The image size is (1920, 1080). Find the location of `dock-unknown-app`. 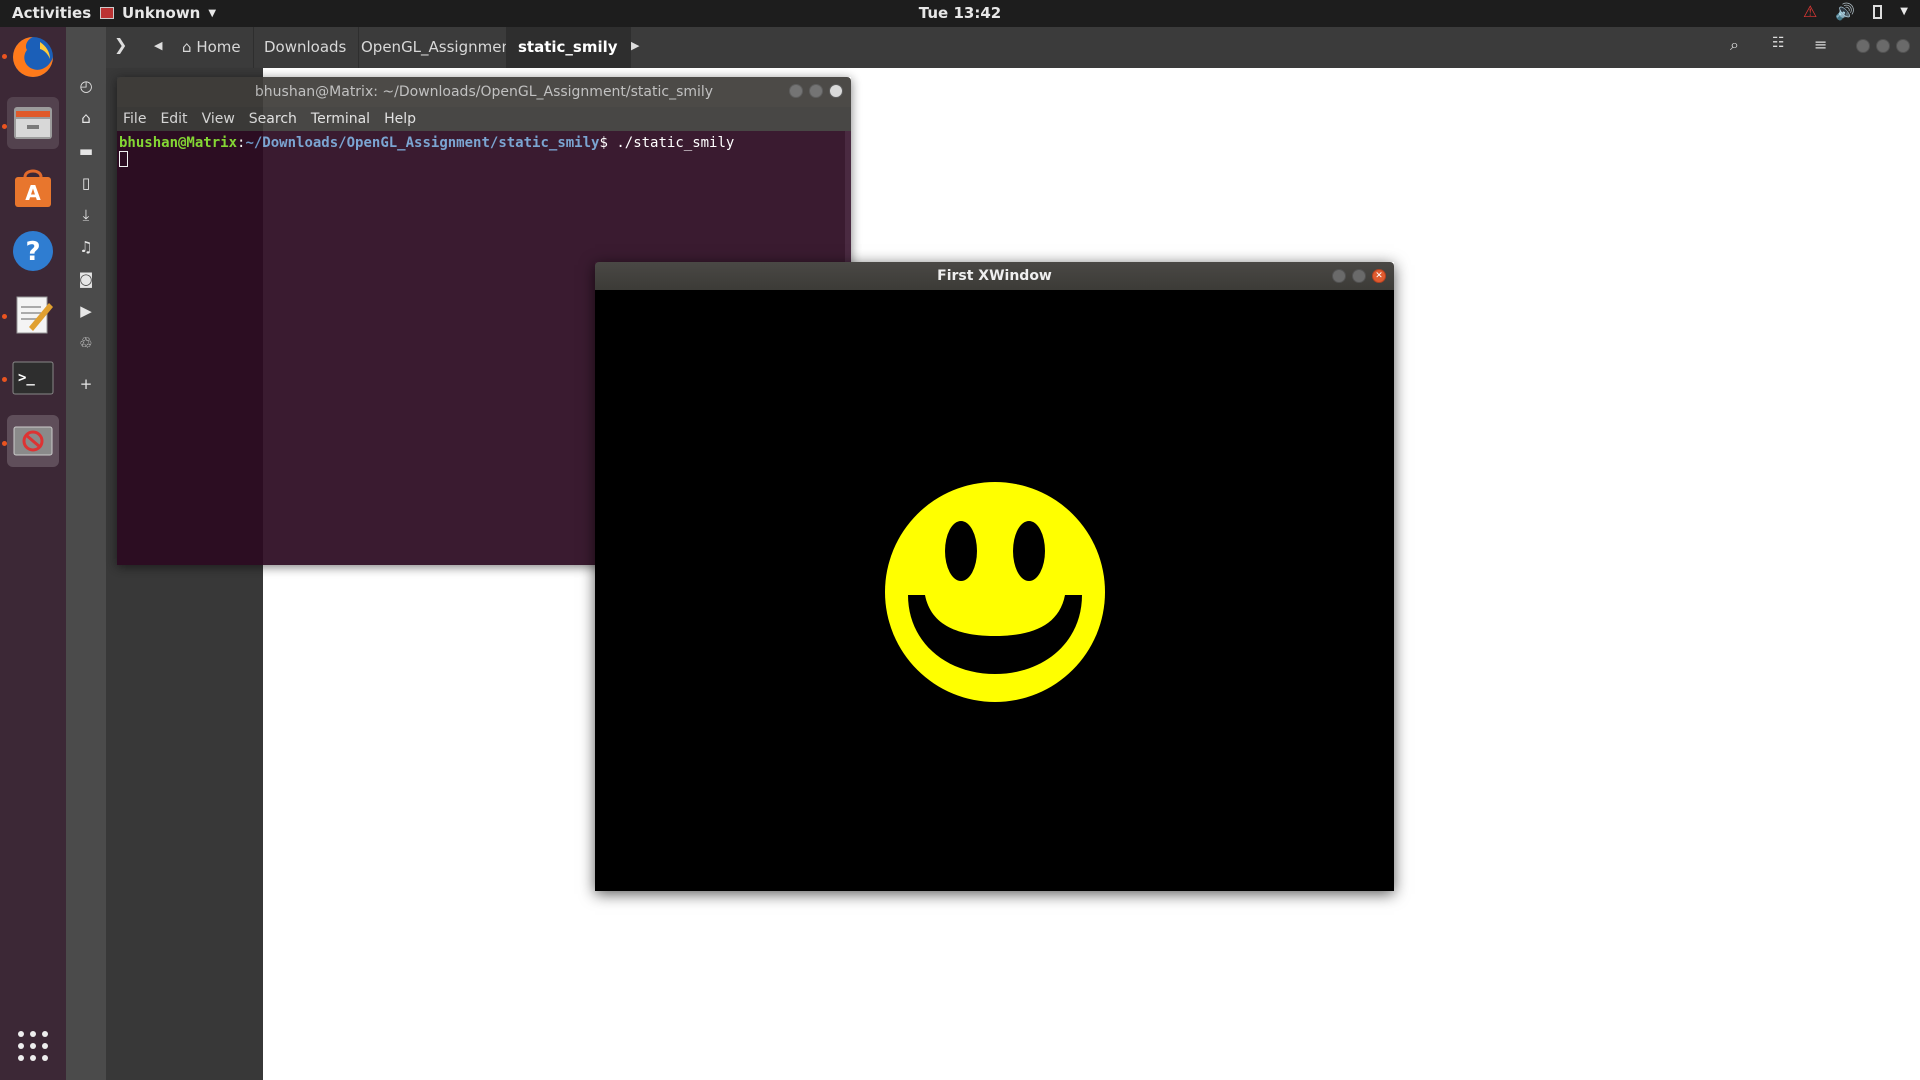

dock-unknown-app is located at coordinates (33, 441).